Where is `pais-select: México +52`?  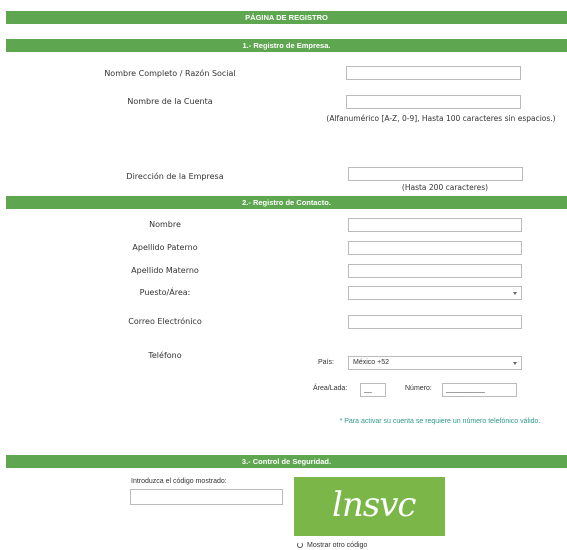 pais-select: México +52 is located at coordinates (435, 363).